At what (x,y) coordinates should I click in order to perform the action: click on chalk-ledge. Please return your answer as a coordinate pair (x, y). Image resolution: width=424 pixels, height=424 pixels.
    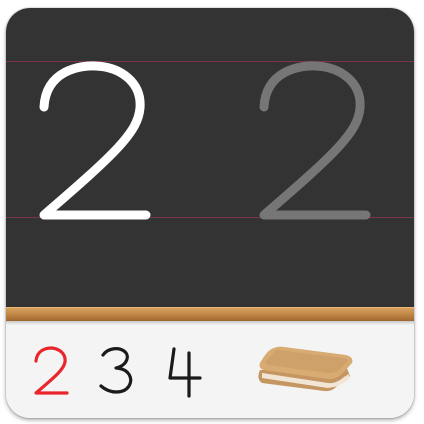
    Looking at the image, I should click on (210, 314).